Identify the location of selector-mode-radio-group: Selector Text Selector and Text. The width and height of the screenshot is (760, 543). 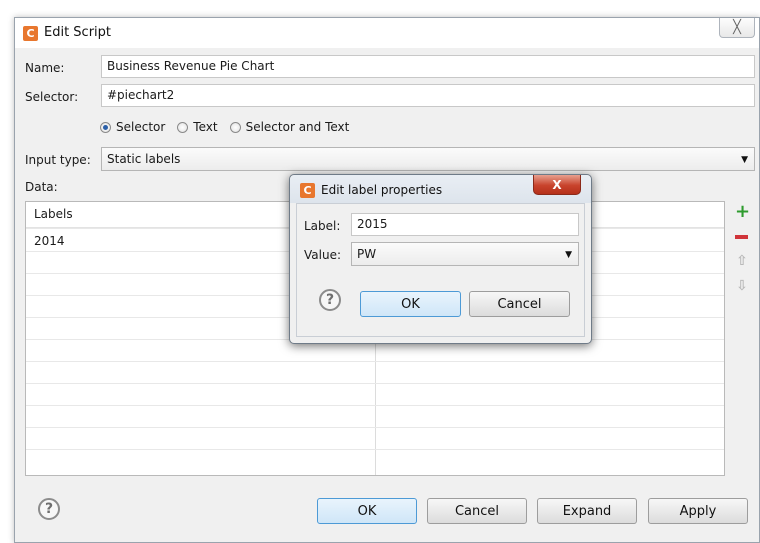
(230, 127).